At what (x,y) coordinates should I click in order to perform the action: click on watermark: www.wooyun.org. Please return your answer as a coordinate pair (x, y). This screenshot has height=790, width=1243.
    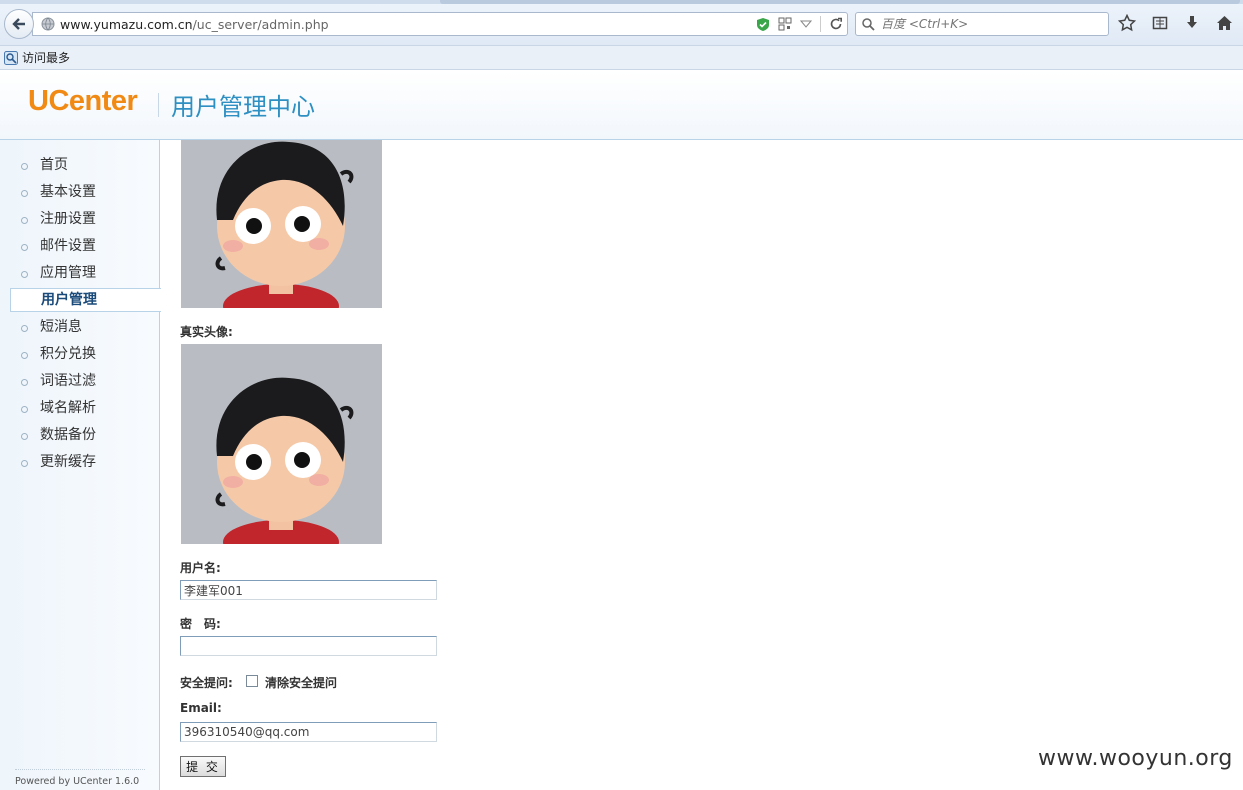
    Looking at the image, I should click on (1135, 758).